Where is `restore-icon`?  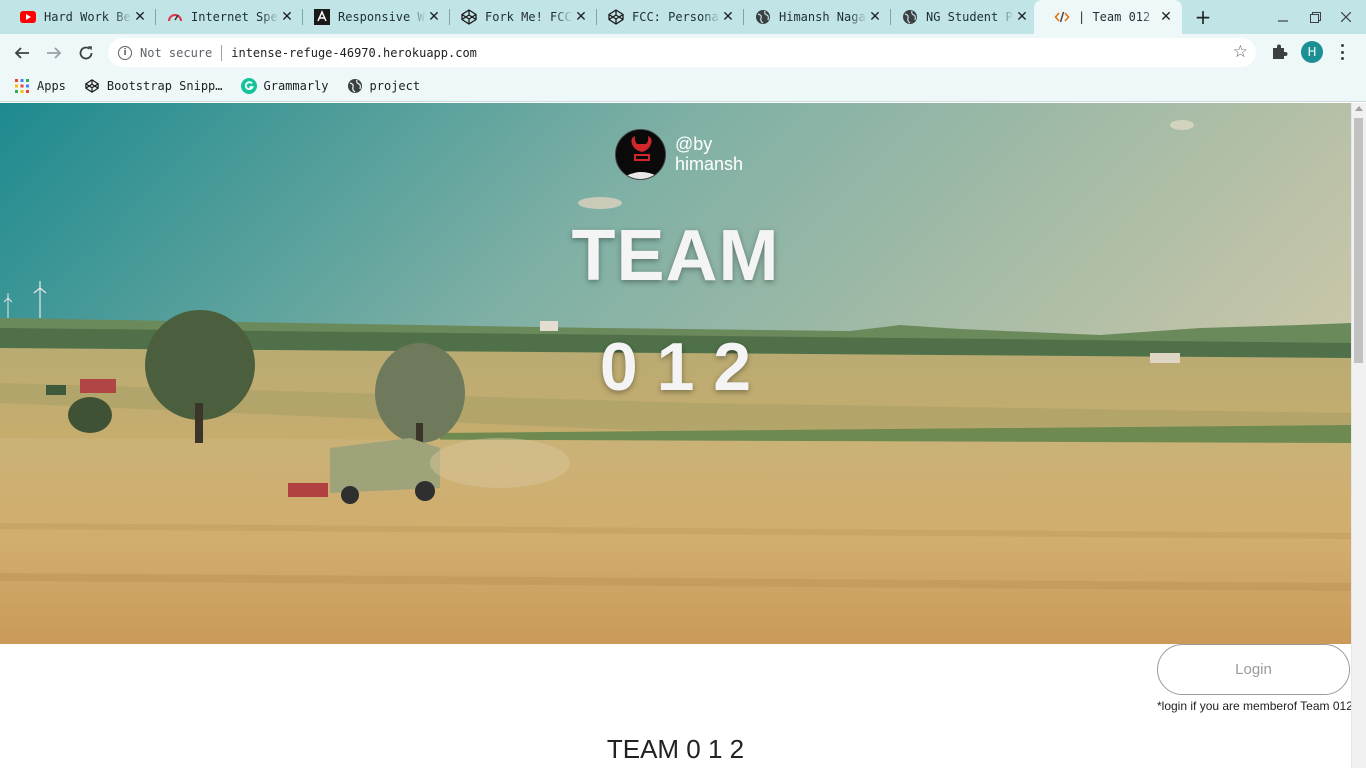 restore-icon is located at coordinates (1315, 17).